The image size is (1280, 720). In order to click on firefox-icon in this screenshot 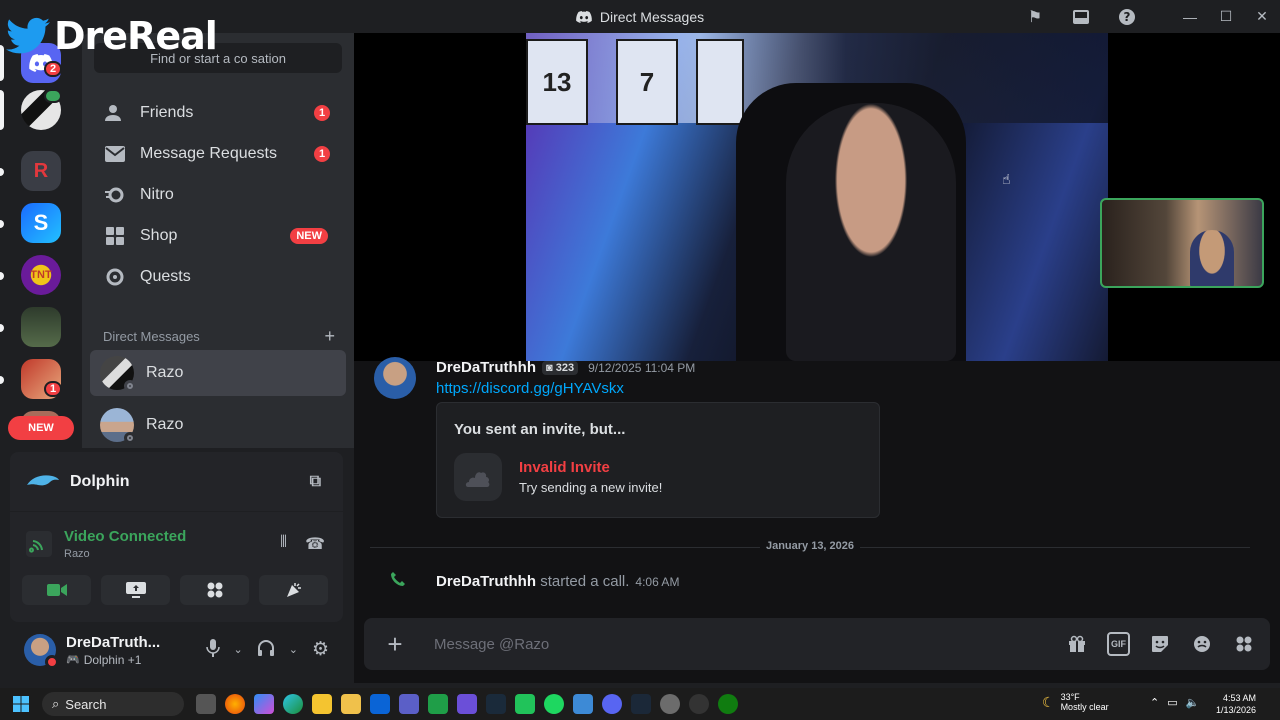, I will do `click(235, 704)`.